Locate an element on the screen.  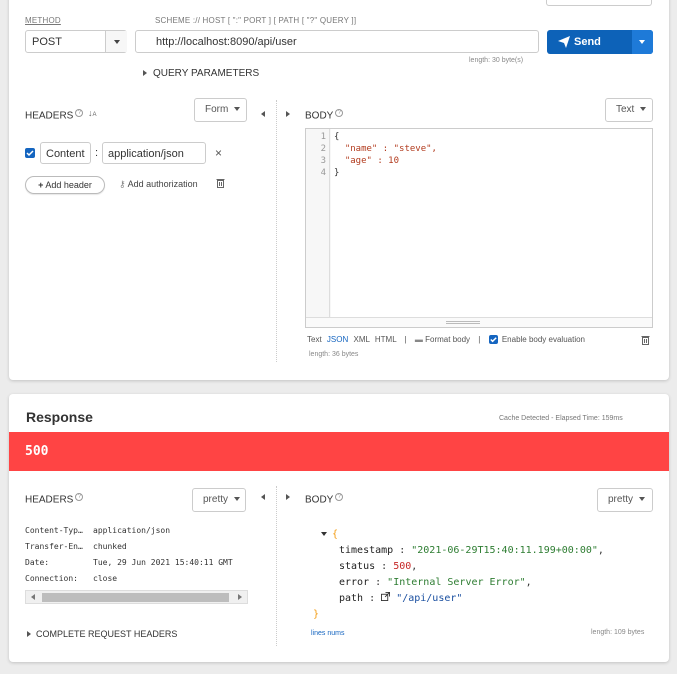
response-header-value: Tue, 29 Jun 2021 15:40:11 GMT is located at coordinates (163, 562).